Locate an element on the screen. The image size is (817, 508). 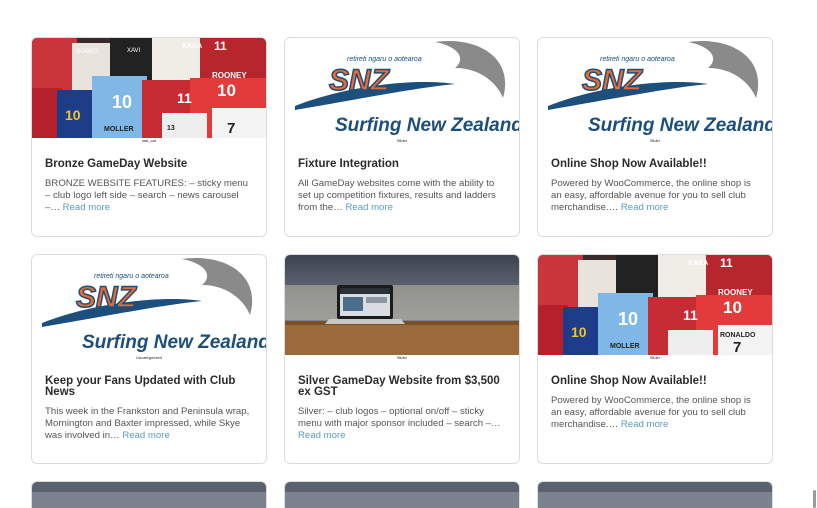
post-category: last_cat is located at coordinates (149, 141).